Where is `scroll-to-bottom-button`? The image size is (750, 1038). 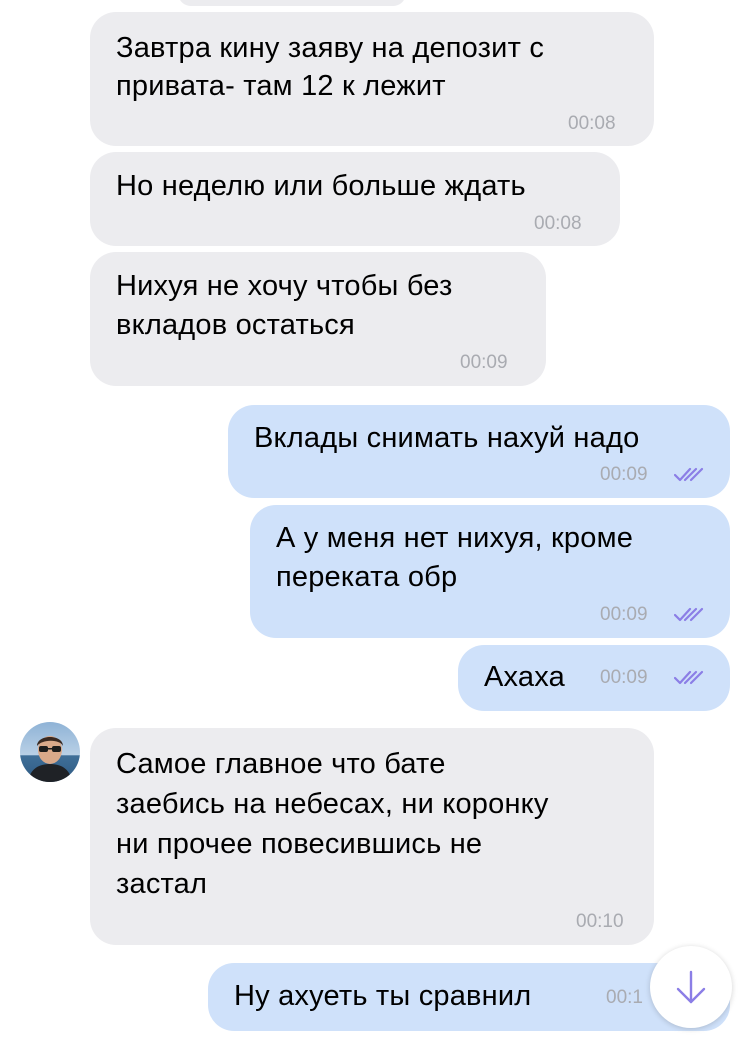
scroll-to-bottom-button is located at coordinates (691, 987).